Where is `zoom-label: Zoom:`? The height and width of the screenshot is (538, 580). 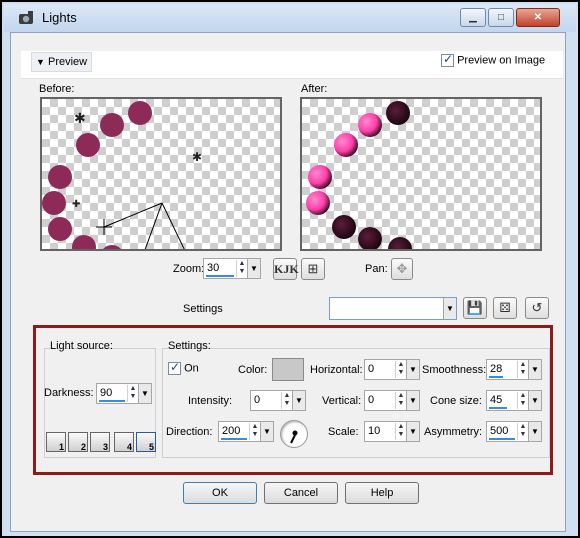
zoom-label: Zoom: is located at coordinates (189, 269).